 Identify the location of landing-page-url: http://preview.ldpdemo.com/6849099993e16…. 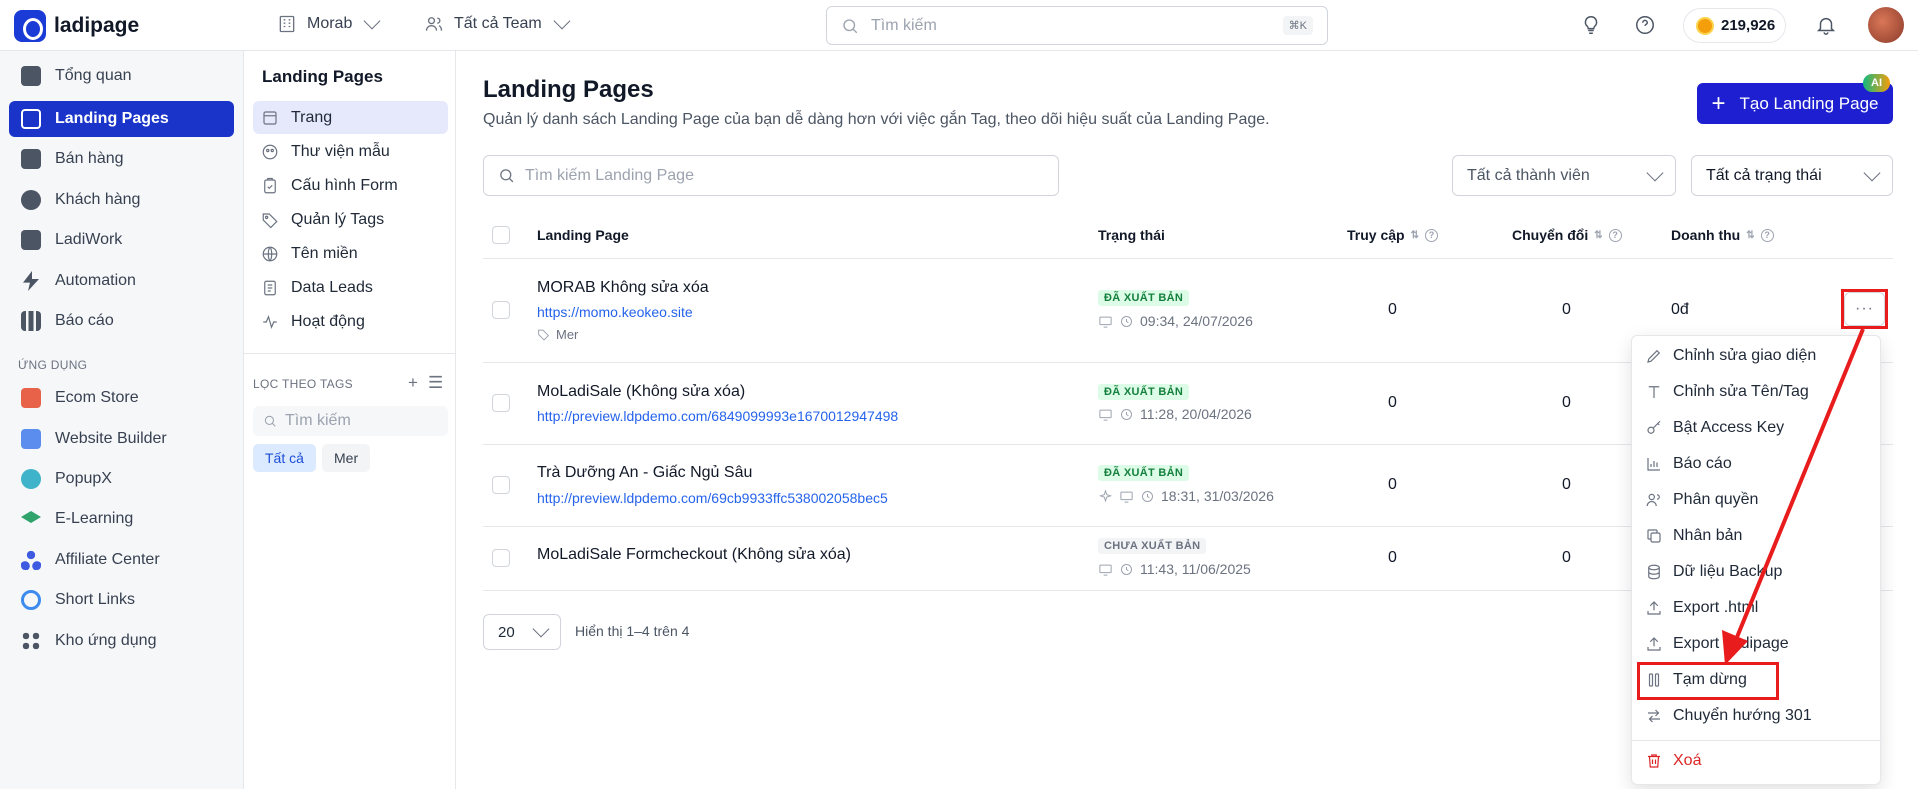
(717, 416).